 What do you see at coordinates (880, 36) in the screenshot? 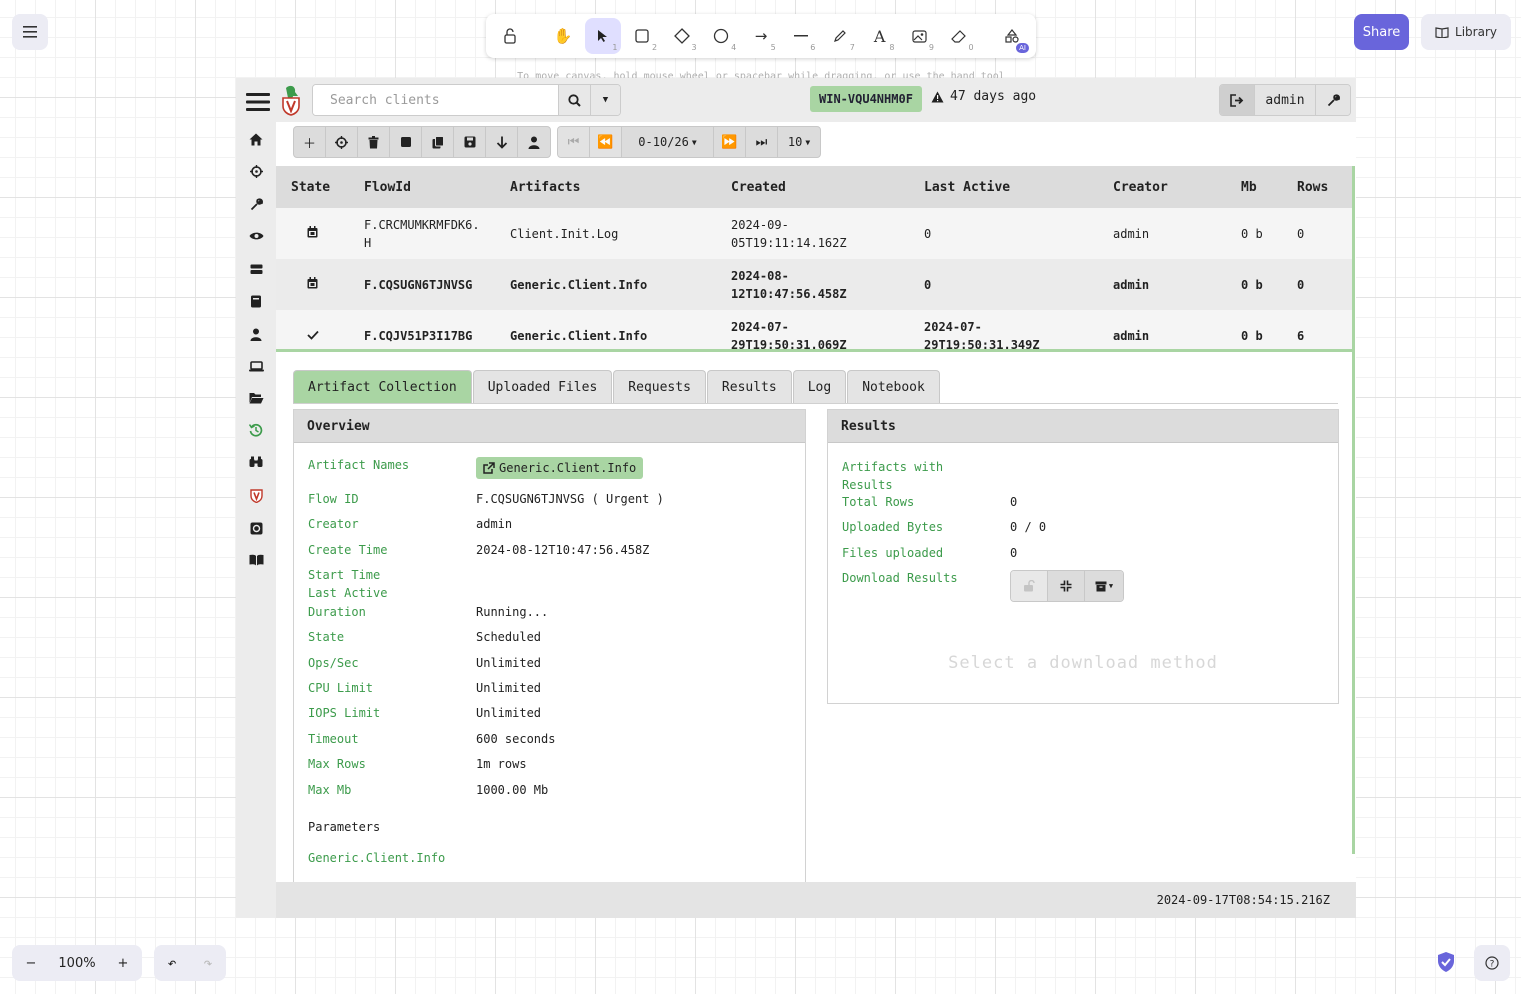
I see `text-tool: A 8` at bounding box center [880, 36].